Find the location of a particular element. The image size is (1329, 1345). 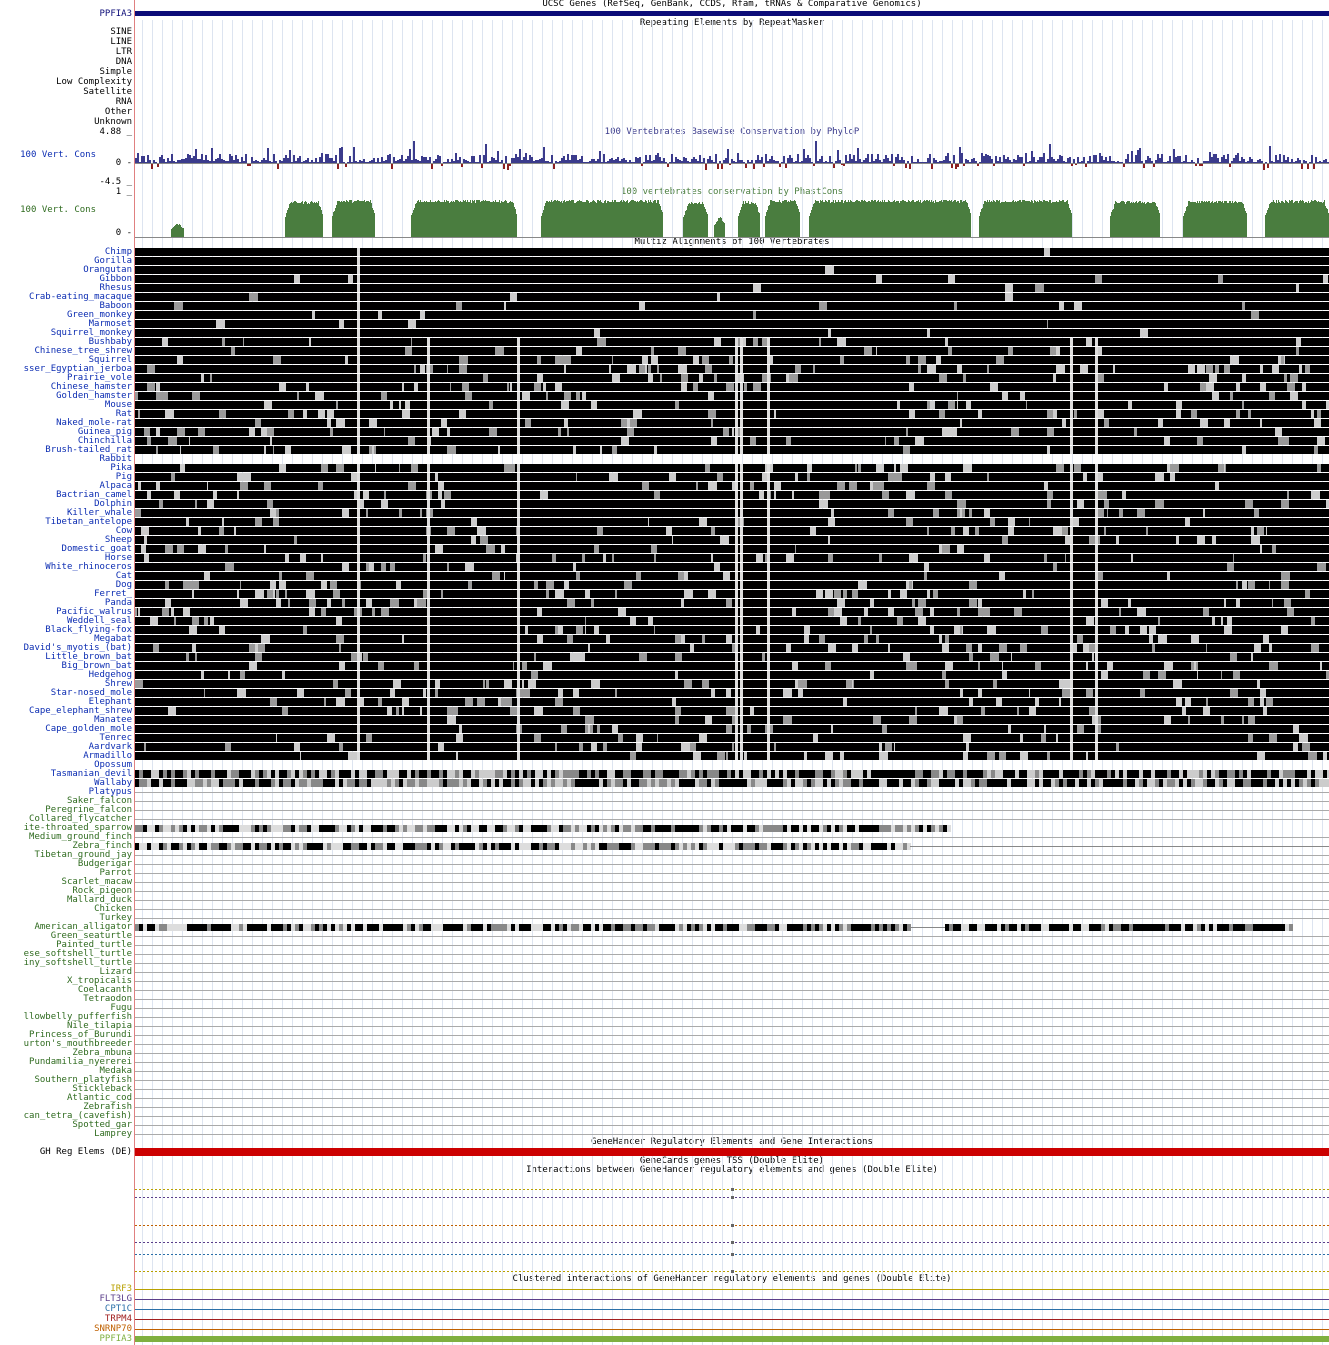

genehancer-element-bar is located at coordinates (732, 1152).